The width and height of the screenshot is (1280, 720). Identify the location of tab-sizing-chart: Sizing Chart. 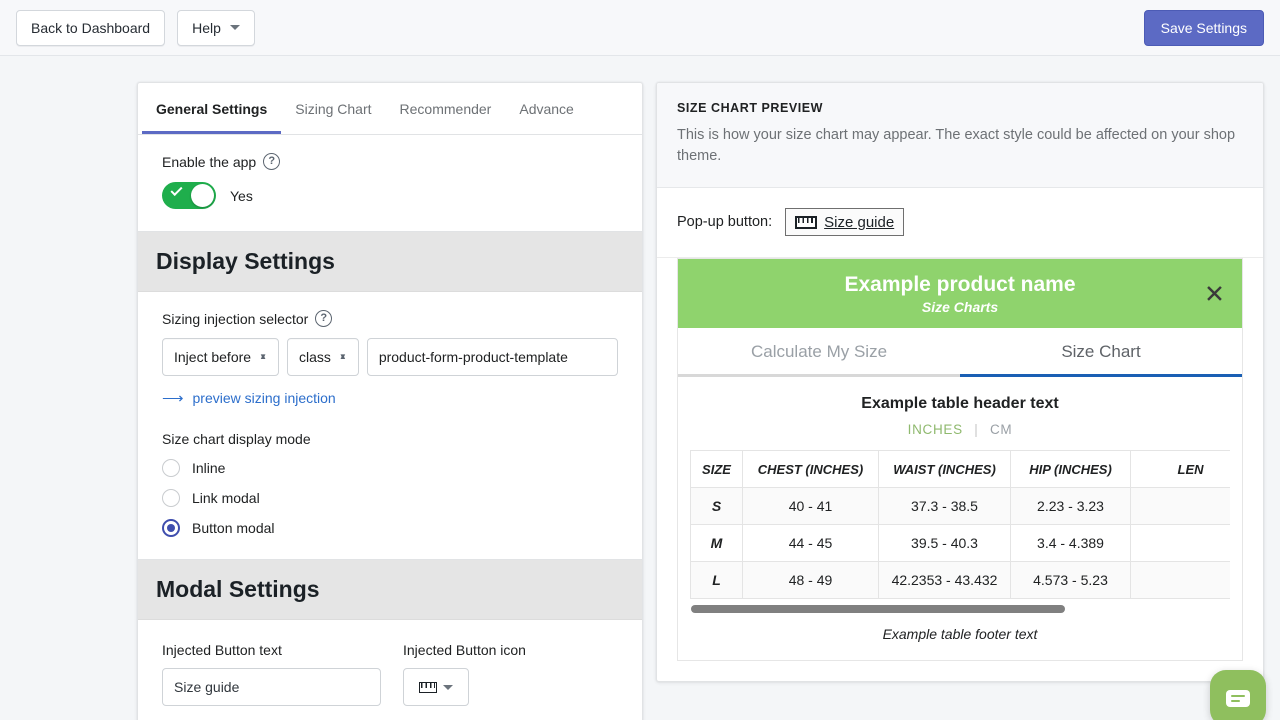
(333, 108).